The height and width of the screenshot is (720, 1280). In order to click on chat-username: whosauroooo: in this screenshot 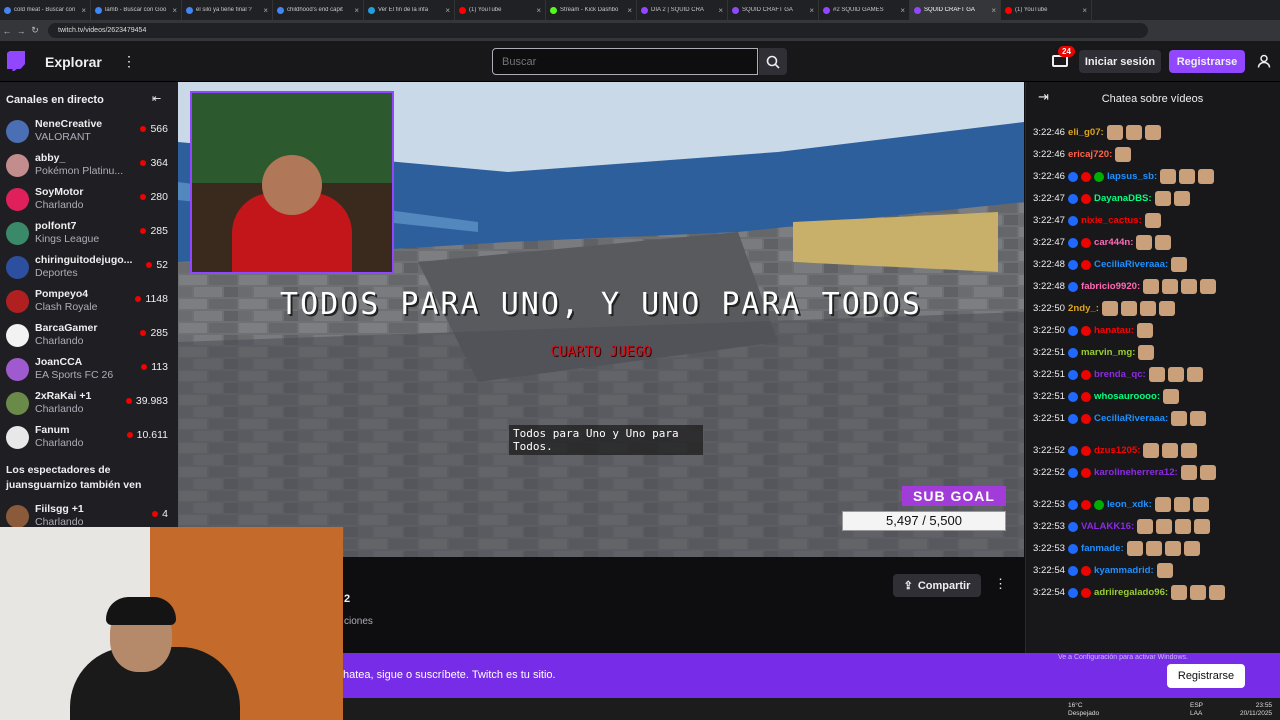, I will do `click(1127, 396)`.